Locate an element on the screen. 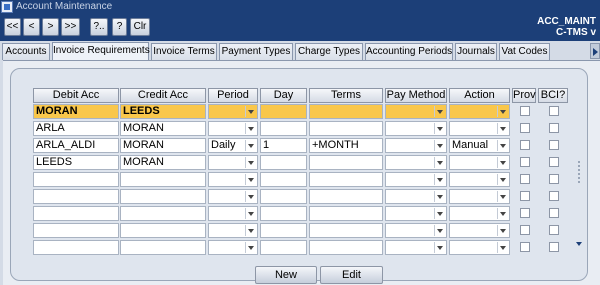  terms-cell: +MONTH is located at coordinates (346, 145).